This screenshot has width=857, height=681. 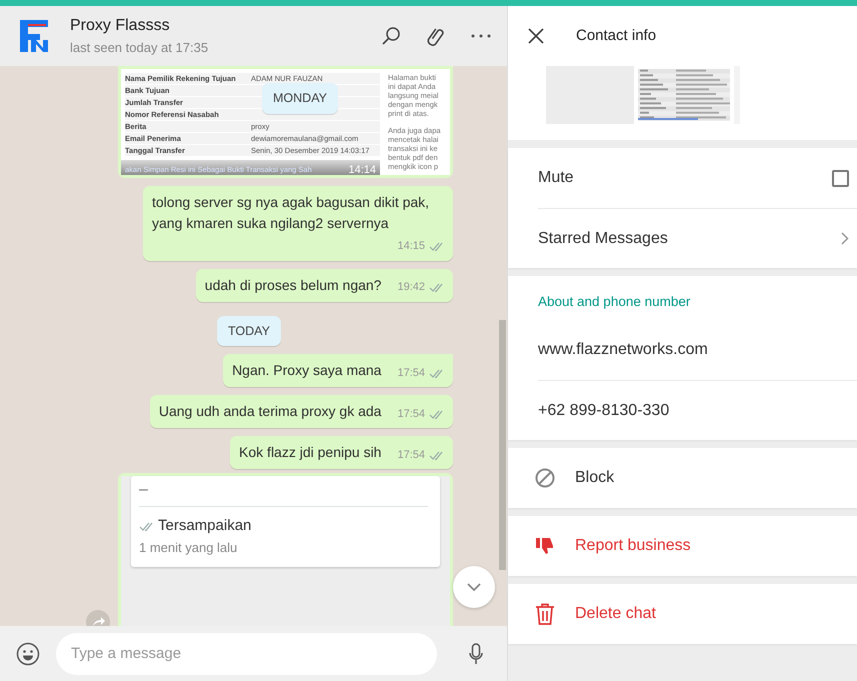 I want to click on mute-label: Mute, so click(x=556, y=178).